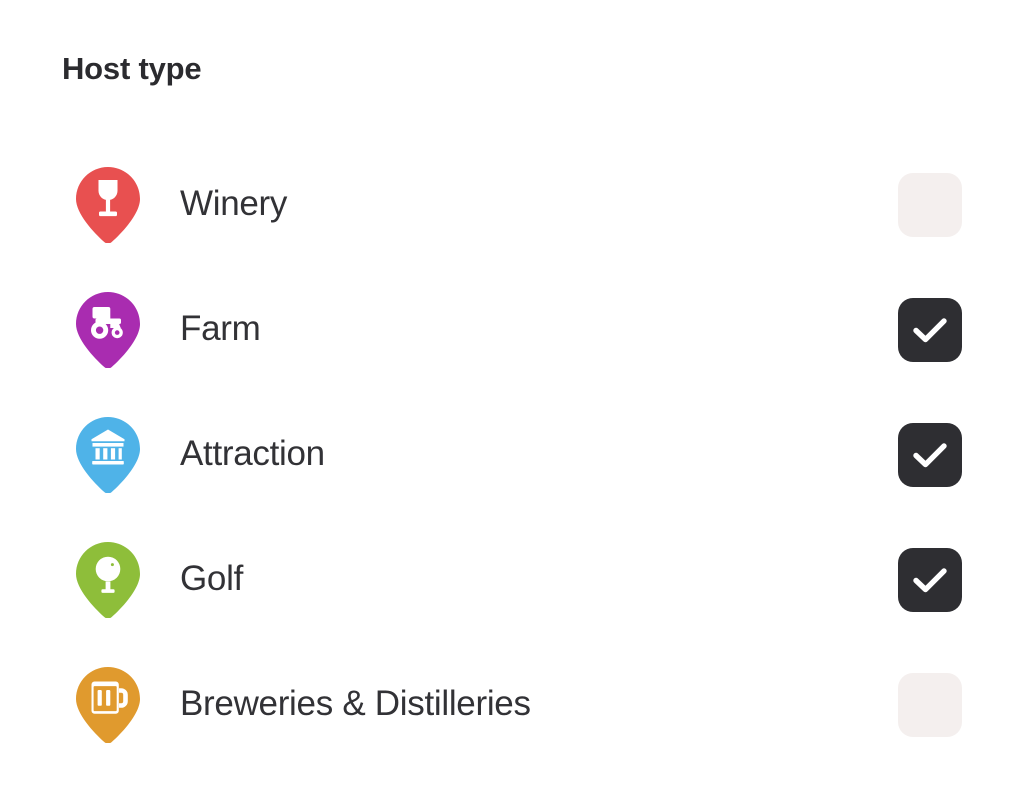  I want to click on checkbox-golf, so click(930, 579).